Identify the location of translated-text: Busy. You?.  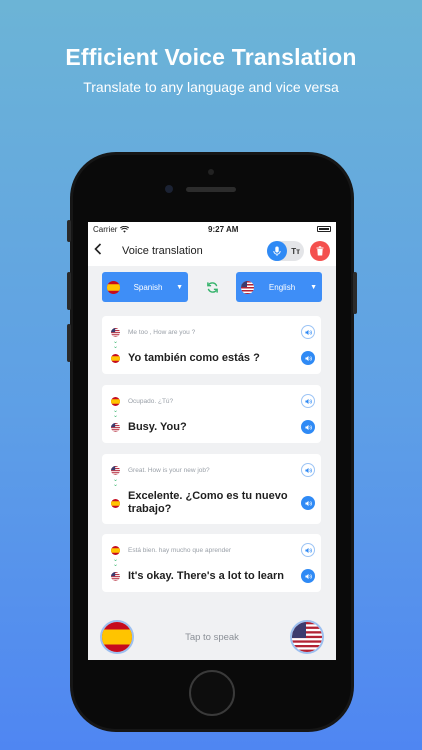
(157, 426).